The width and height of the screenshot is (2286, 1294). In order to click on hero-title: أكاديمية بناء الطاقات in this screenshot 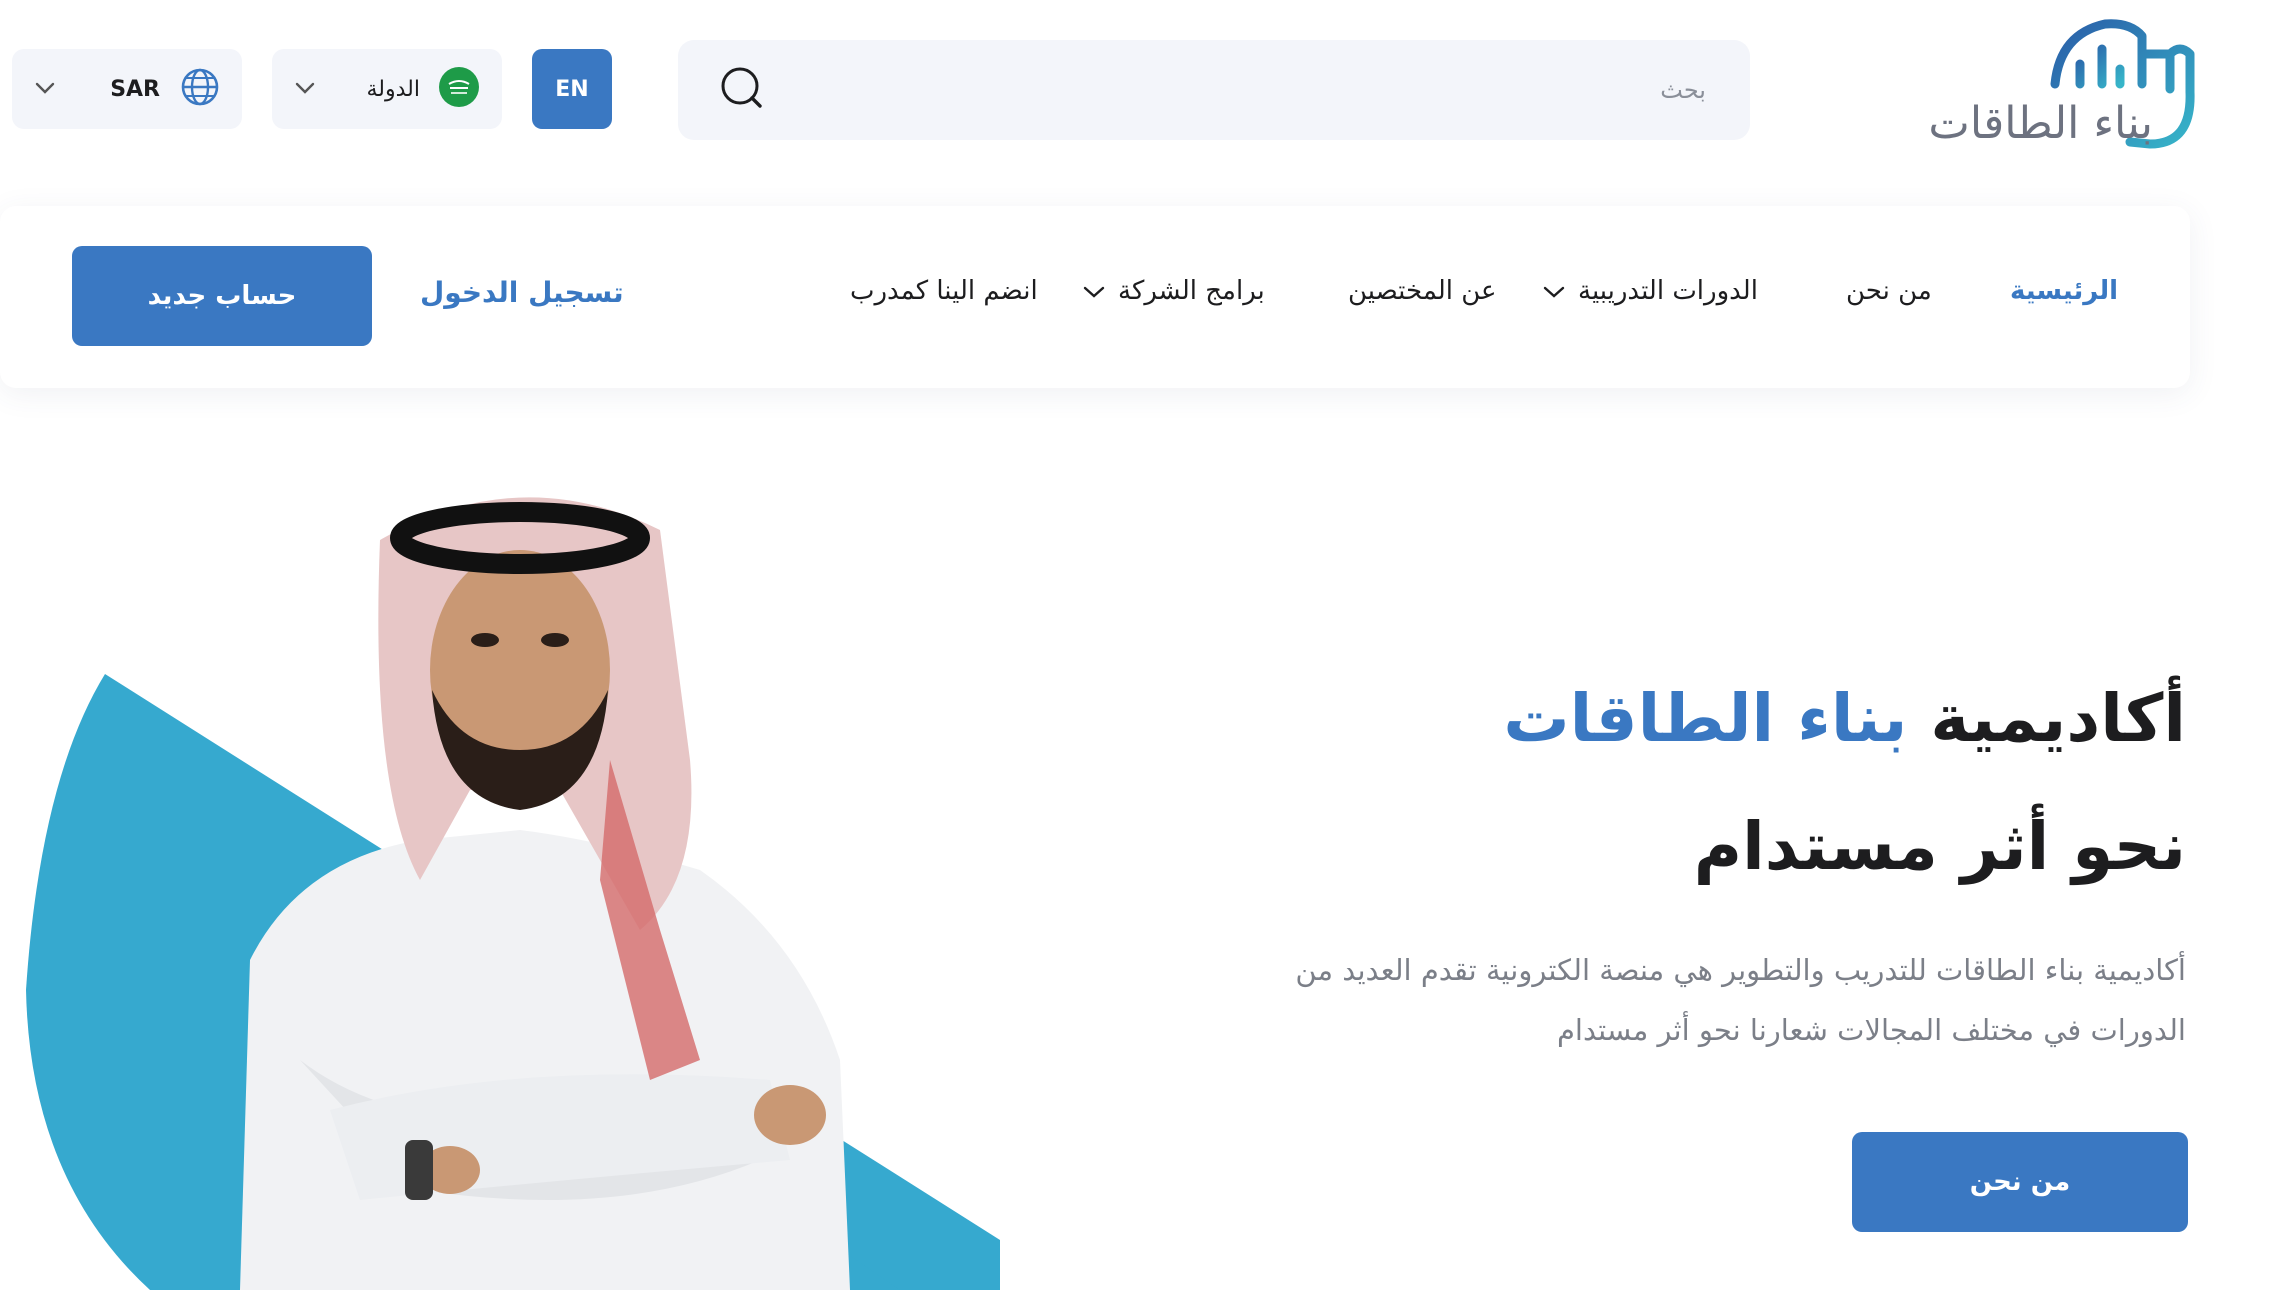, I will do `click(1844, 718)`.